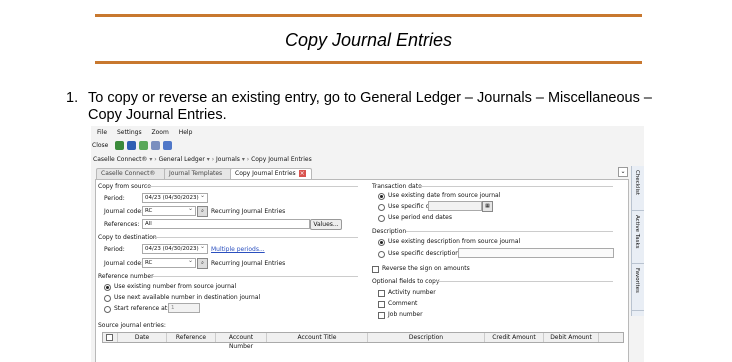 The height and width of the screenshot is (362, 732). What do you see at coordinates (241, 341) in the screenshot?
I see `column-account-number: Account Number` at bounding box center [241, 341].